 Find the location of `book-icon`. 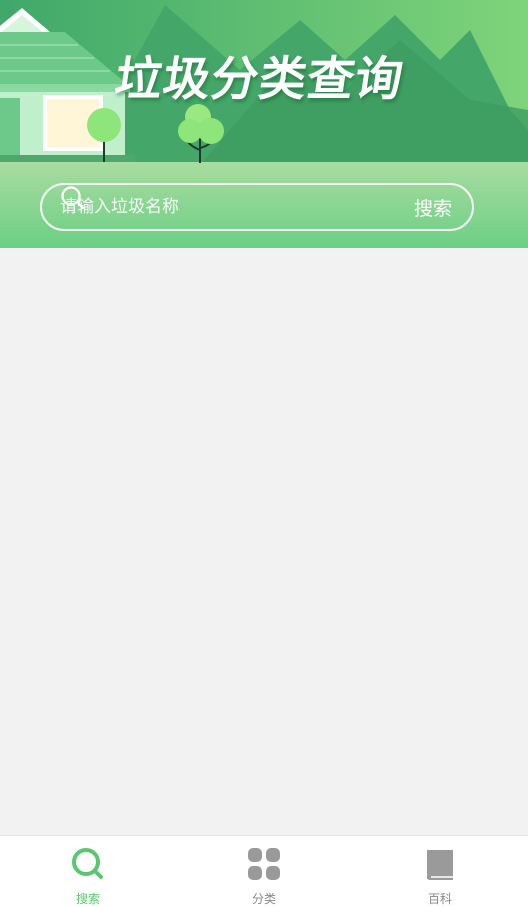

book-icon is located at coordinates (440, 864).